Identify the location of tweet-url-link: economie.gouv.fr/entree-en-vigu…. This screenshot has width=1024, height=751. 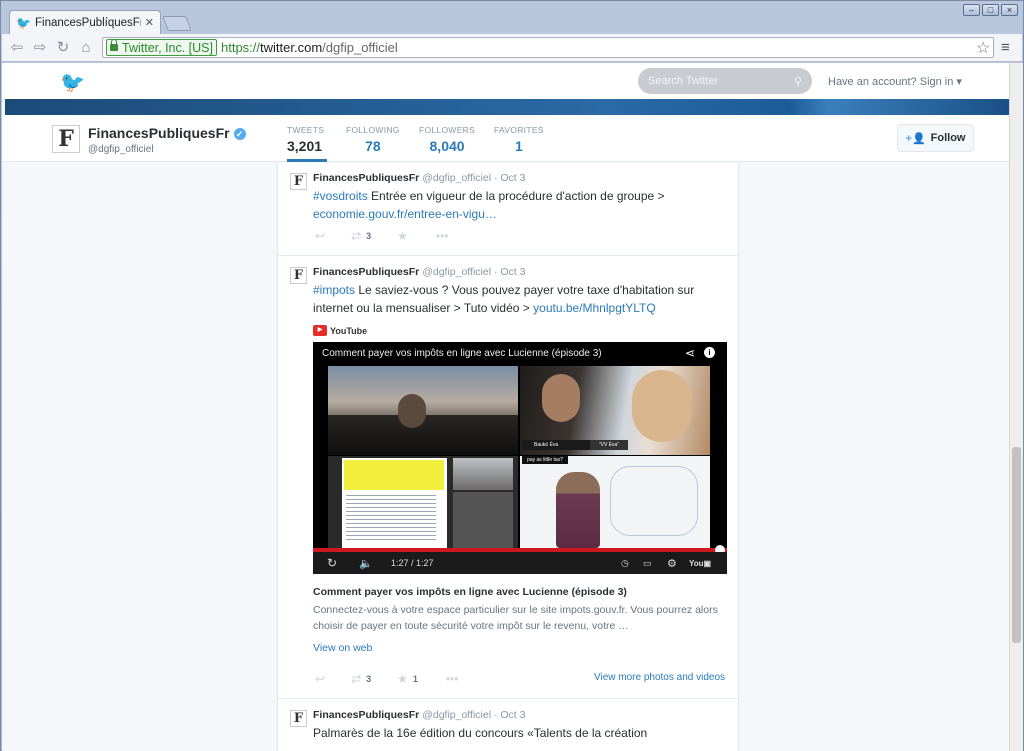
(405, 214).